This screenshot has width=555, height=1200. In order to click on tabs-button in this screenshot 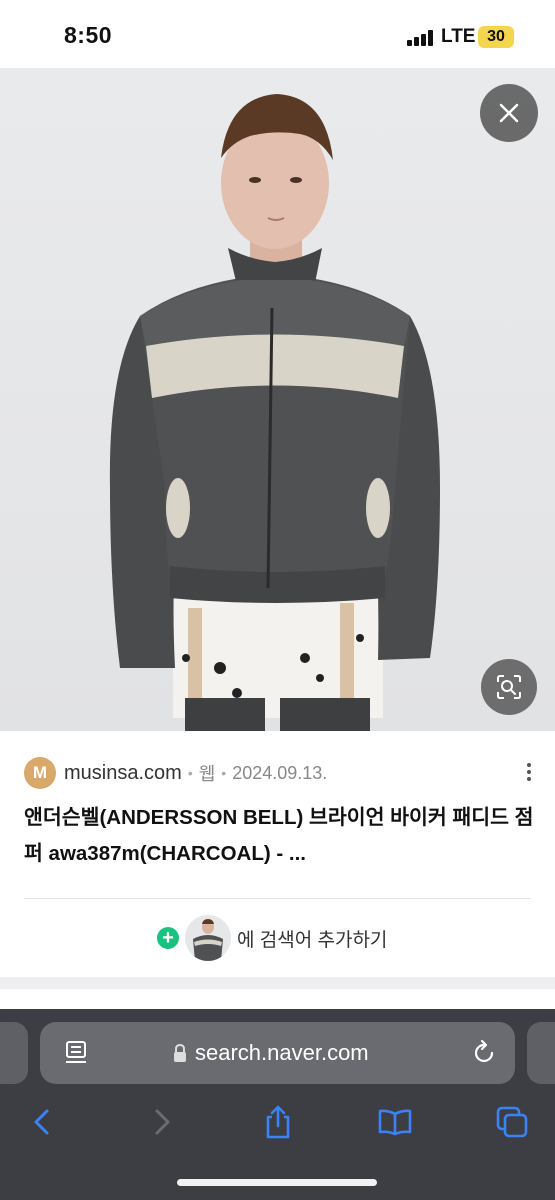, I will do `click(512, 1122)`.